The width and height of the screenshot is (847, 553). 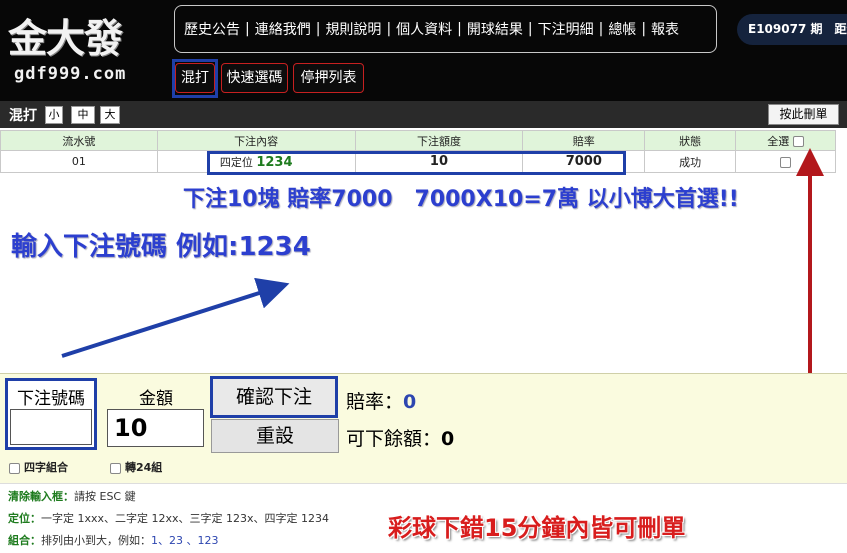 What do you see at coordinates (274, 397) in the screenshot?
I see `confirm-bet-button: 確認下注` at bounding box center [274, 397].